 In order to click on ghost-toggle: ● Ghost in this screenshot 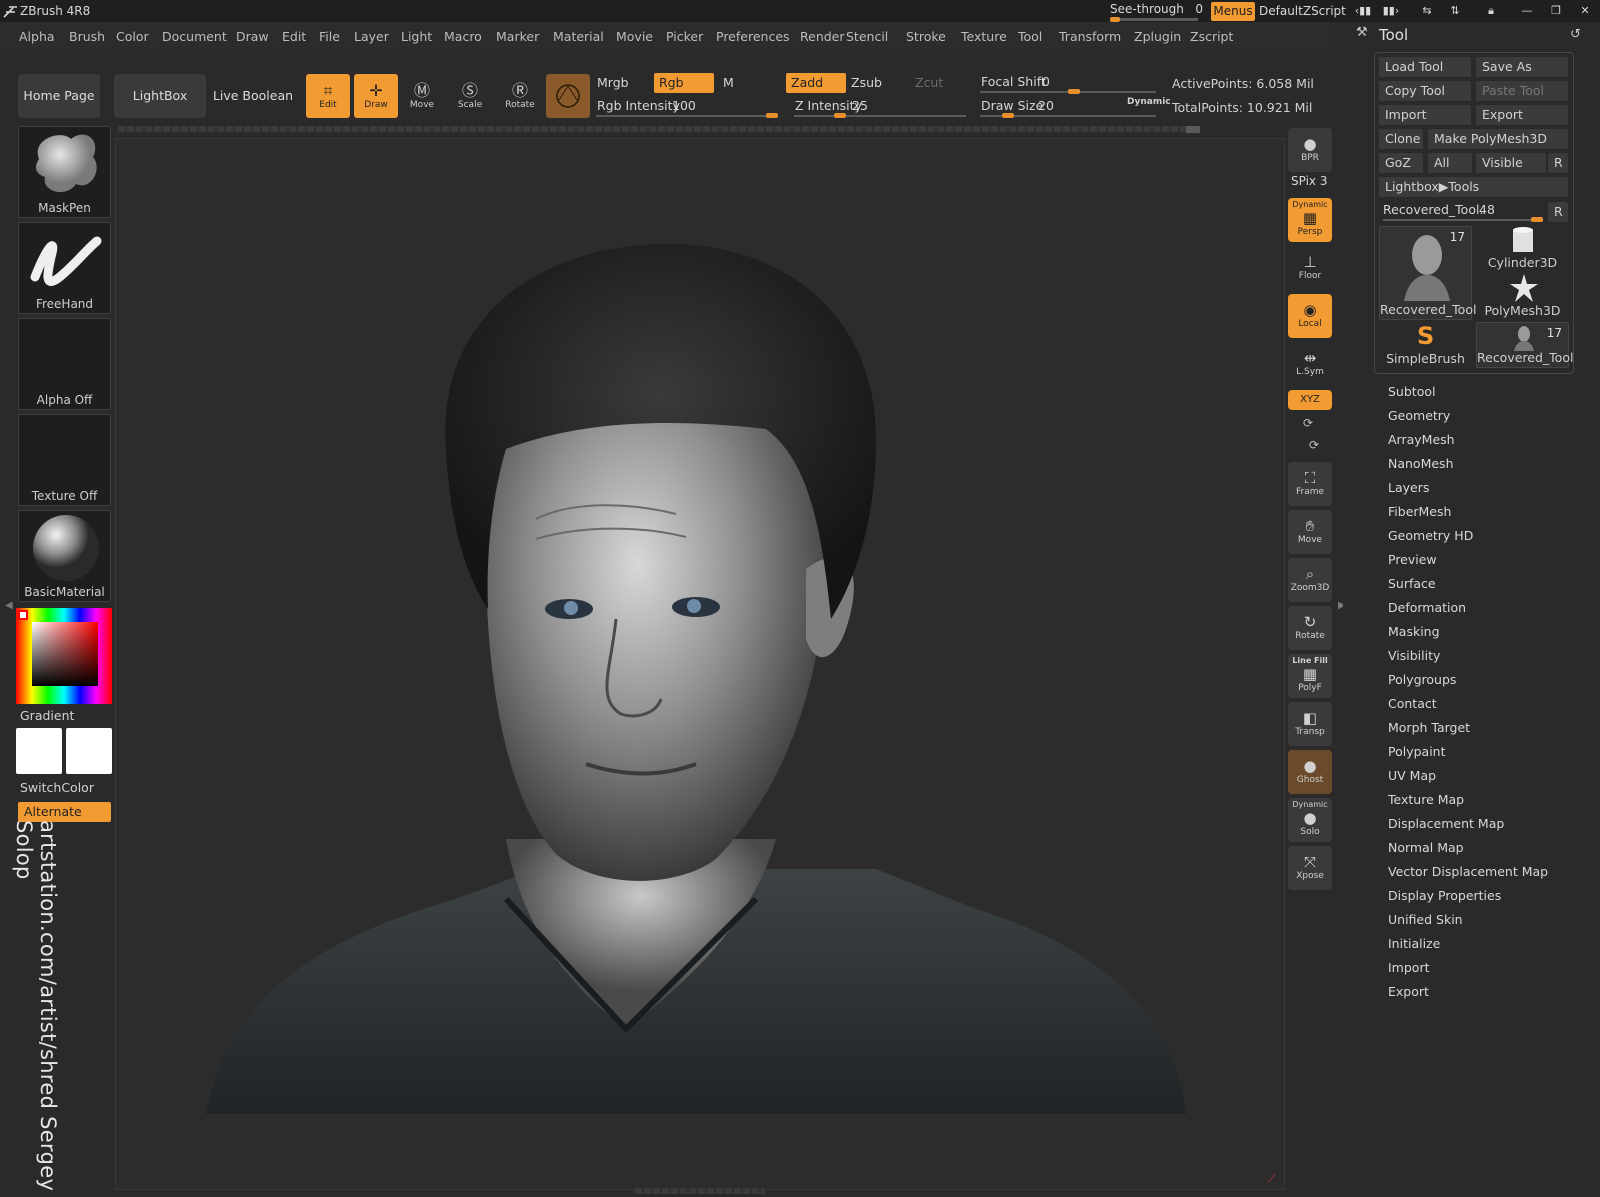, I will do `click(1310, 772)`.